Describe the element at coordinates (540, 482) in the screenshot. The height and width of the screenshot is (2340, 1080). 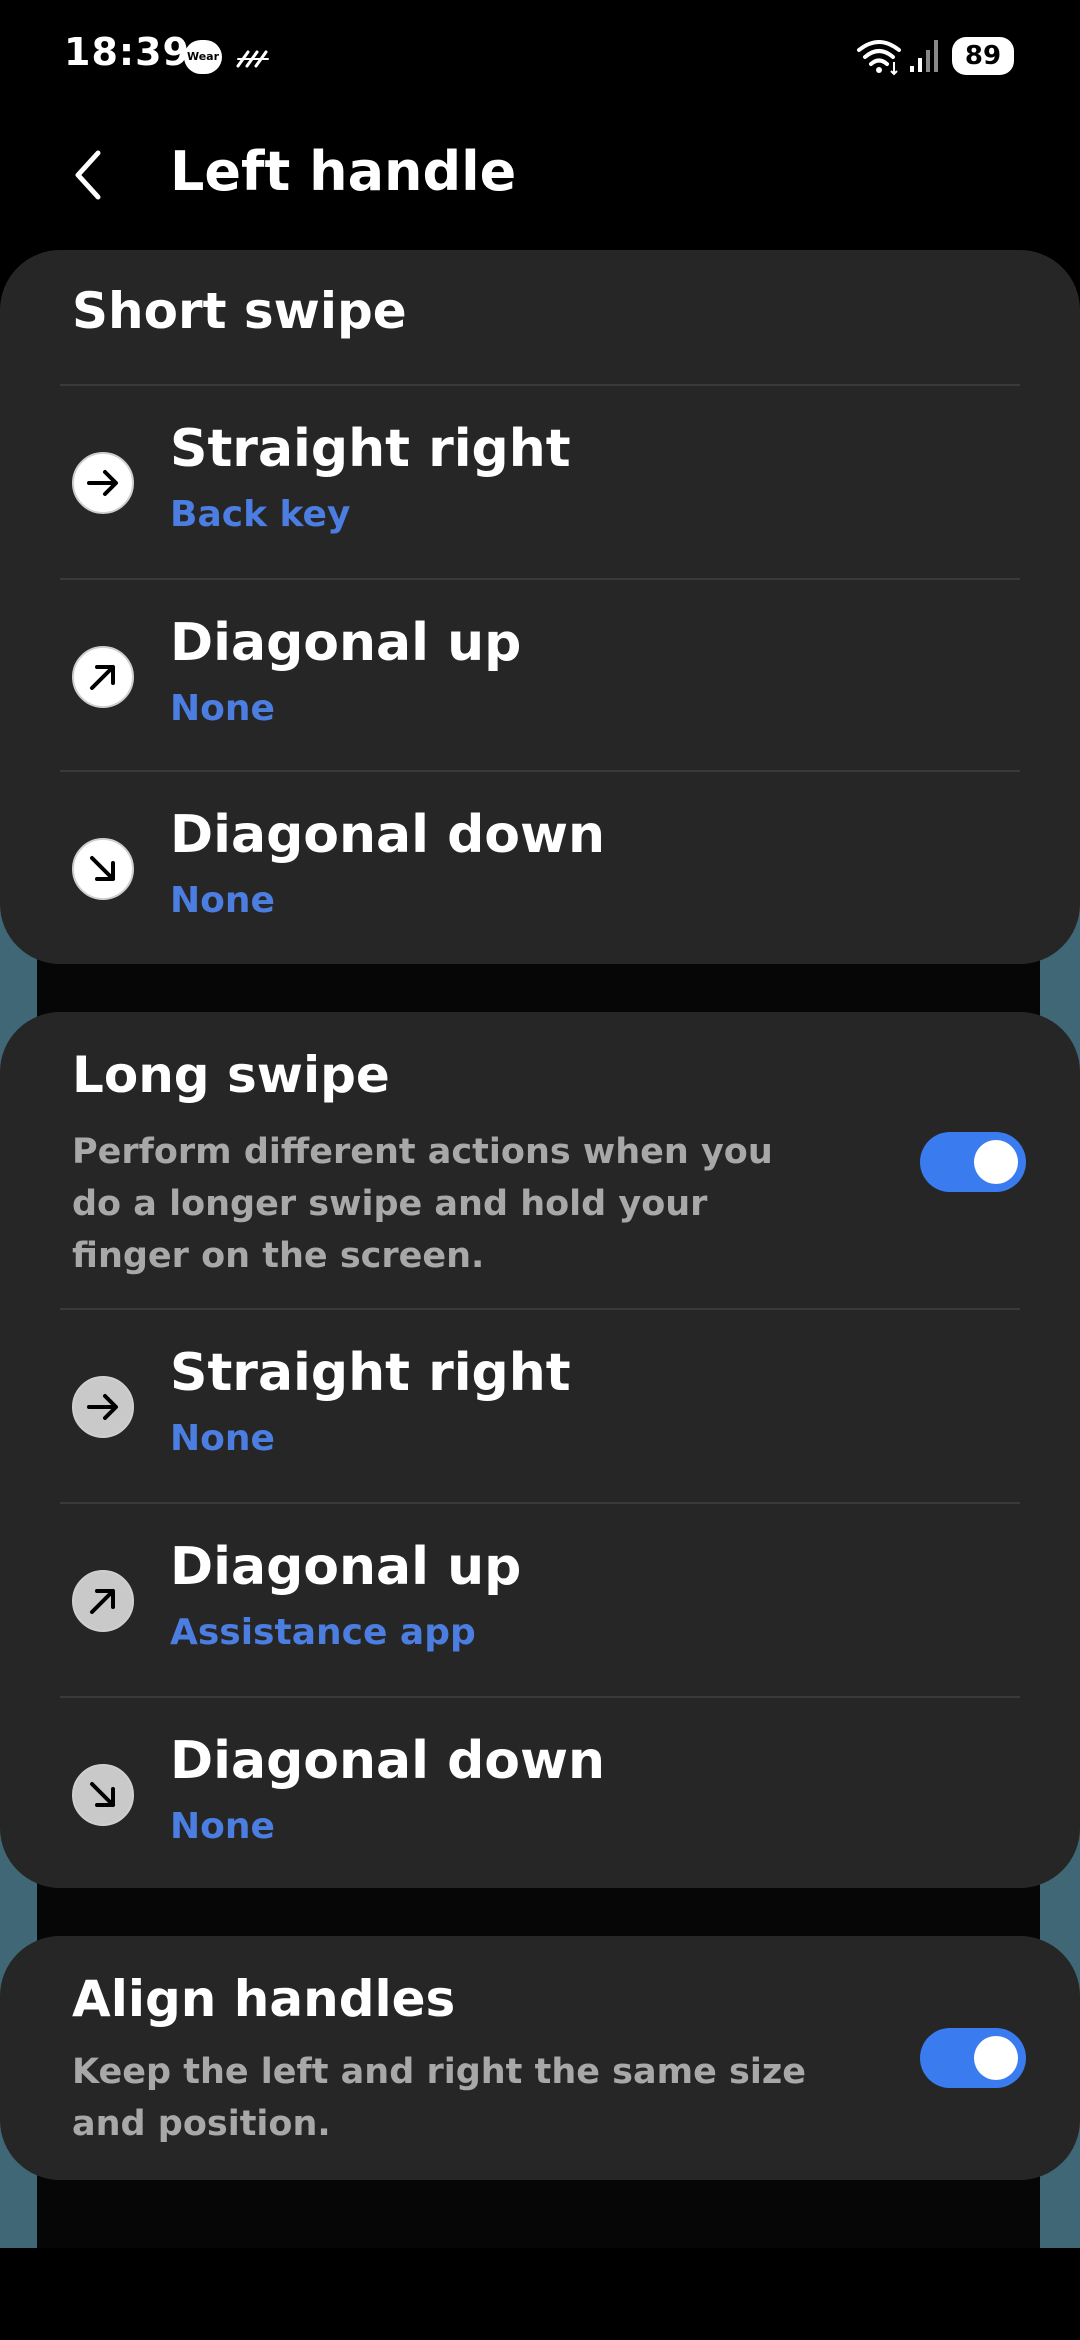
I see `short-swipe-straight-right: Straight right Back key` at that location.